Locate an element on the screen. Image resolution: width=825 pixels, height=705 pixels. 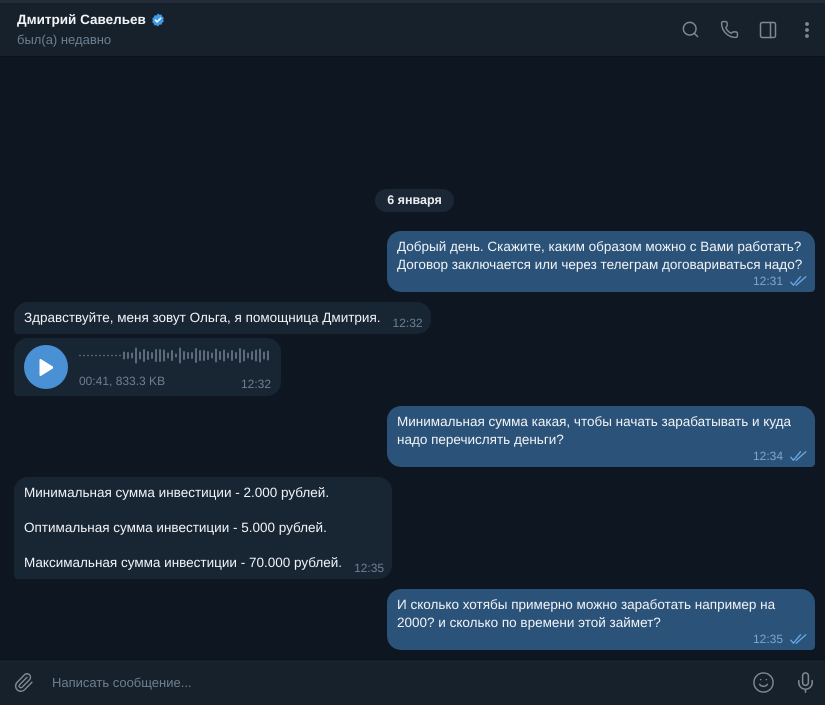
play-icon is located at coordinates (46, 367).